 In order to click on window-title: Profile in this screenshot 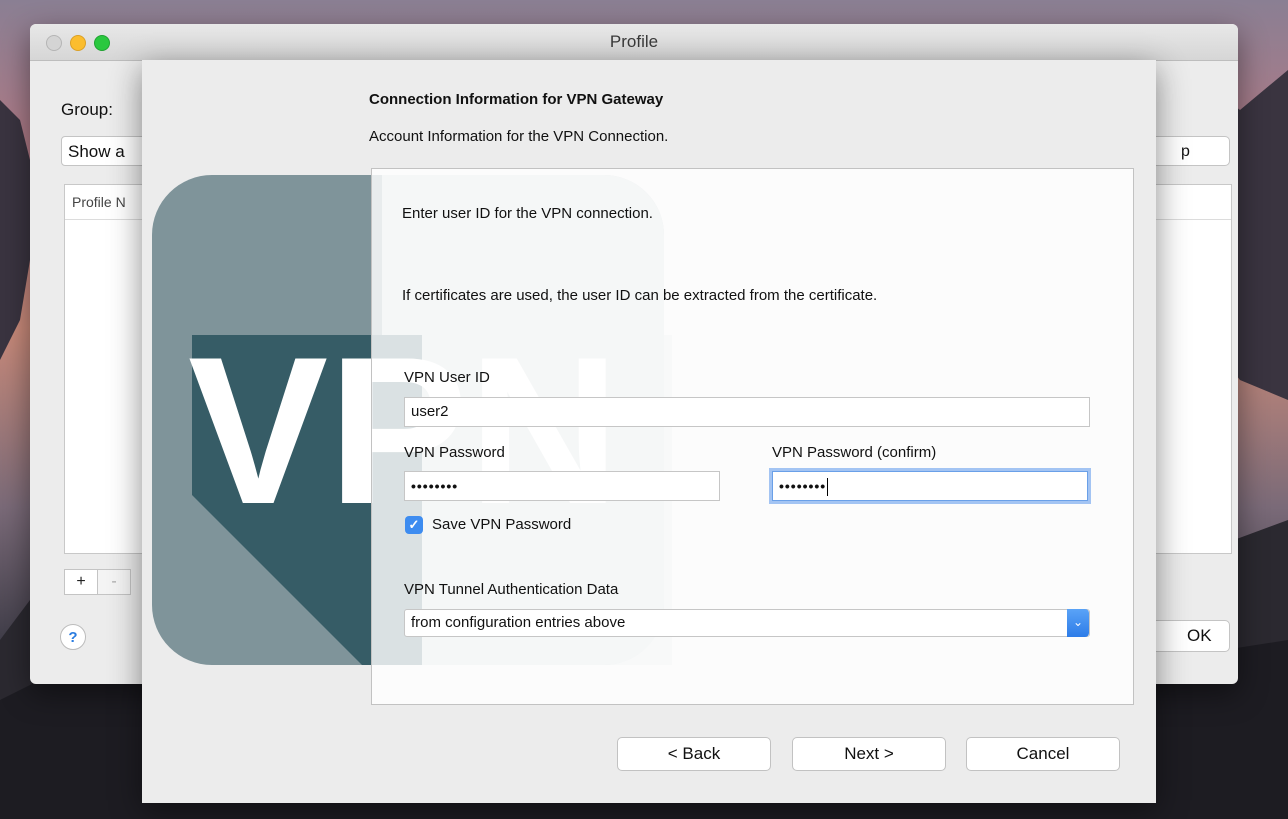, I will do `click(634, 41)`.